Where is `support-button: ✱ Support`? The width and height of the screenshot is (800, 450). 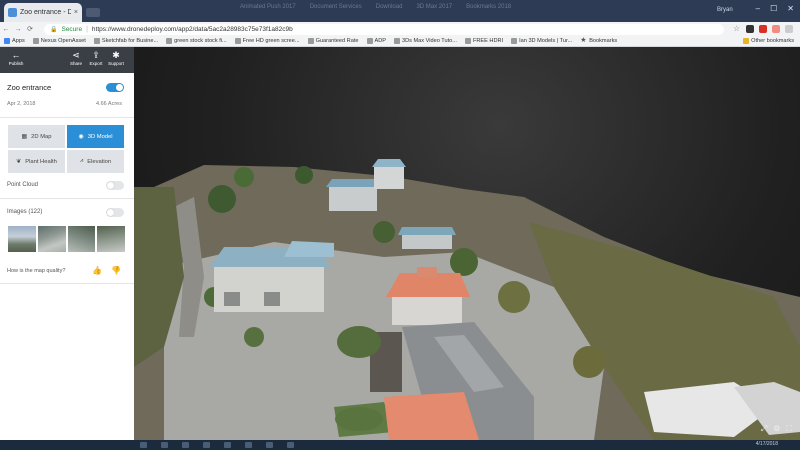
support-button: ✱ Support is located at coordinates (116, 58).